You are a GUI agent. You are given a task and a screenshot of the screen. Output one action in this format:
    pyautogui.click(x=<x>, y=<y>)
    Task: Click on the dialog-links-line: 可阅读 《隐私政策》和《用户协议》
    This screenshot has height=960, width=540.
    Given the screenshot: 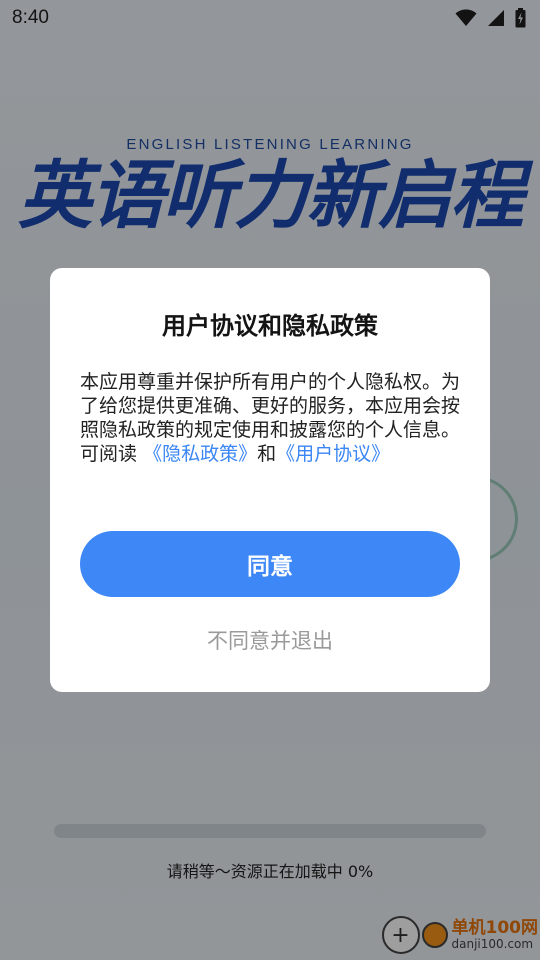 What is the action you would take?
    pyautogui.click(x=270, y=454)
    